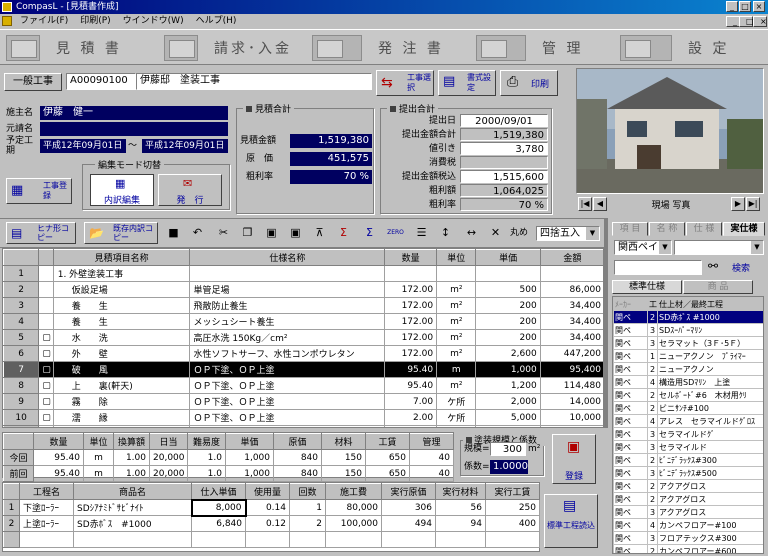 This screenshot has height=556, width=768. Describe the element at coordinates (121, 273) in the screenshot. I see `item-name: 1. 外壁塗装工事` at that location.